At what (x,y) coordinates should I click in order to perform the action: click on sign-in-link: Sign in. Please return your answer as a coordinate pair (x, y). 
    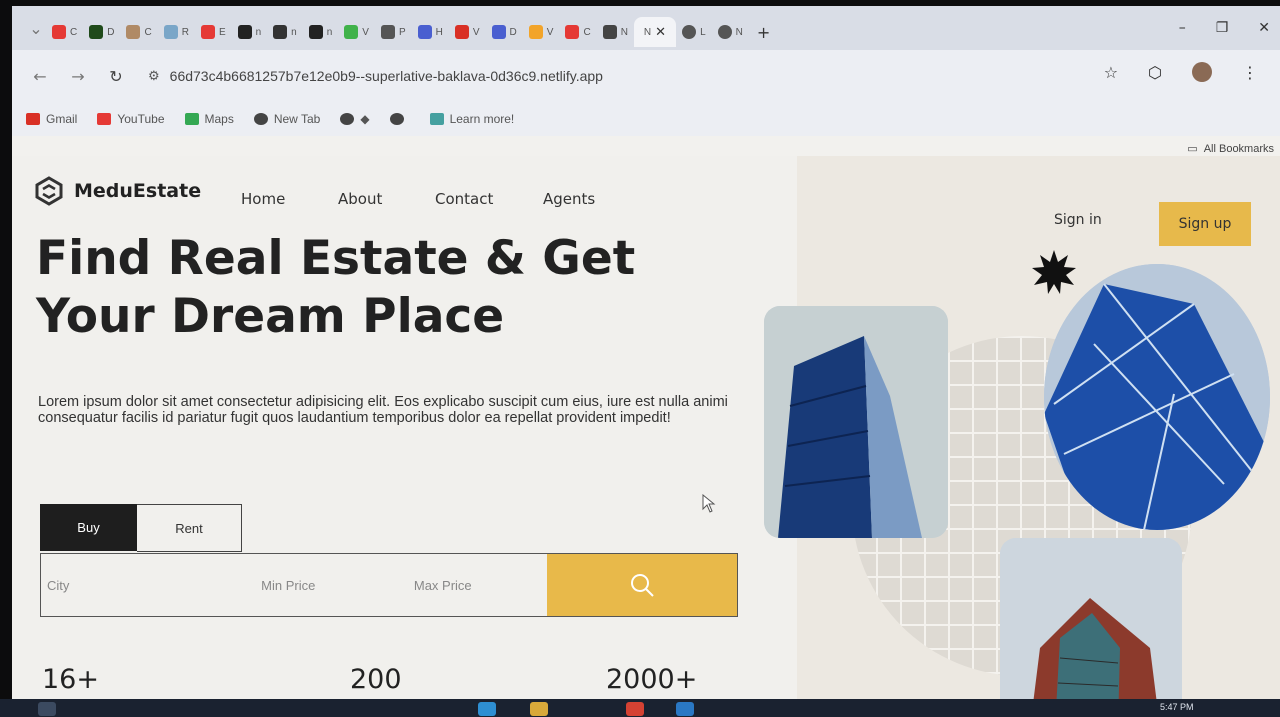
    Looking at the image, I should click on (1078, 220).